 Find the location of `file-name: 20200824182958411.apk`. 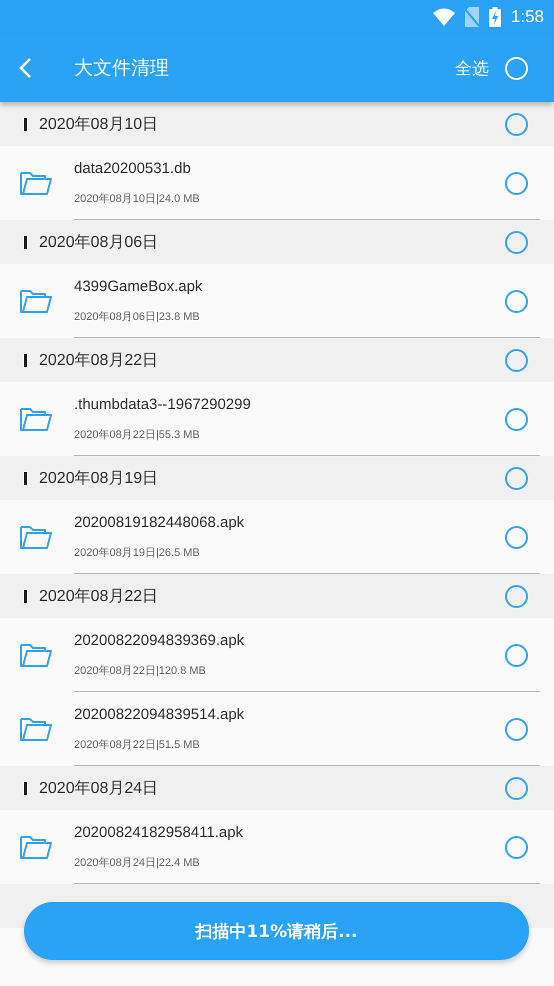

file-name: 20200824182958411.apk is located at coordinates (159, 832).